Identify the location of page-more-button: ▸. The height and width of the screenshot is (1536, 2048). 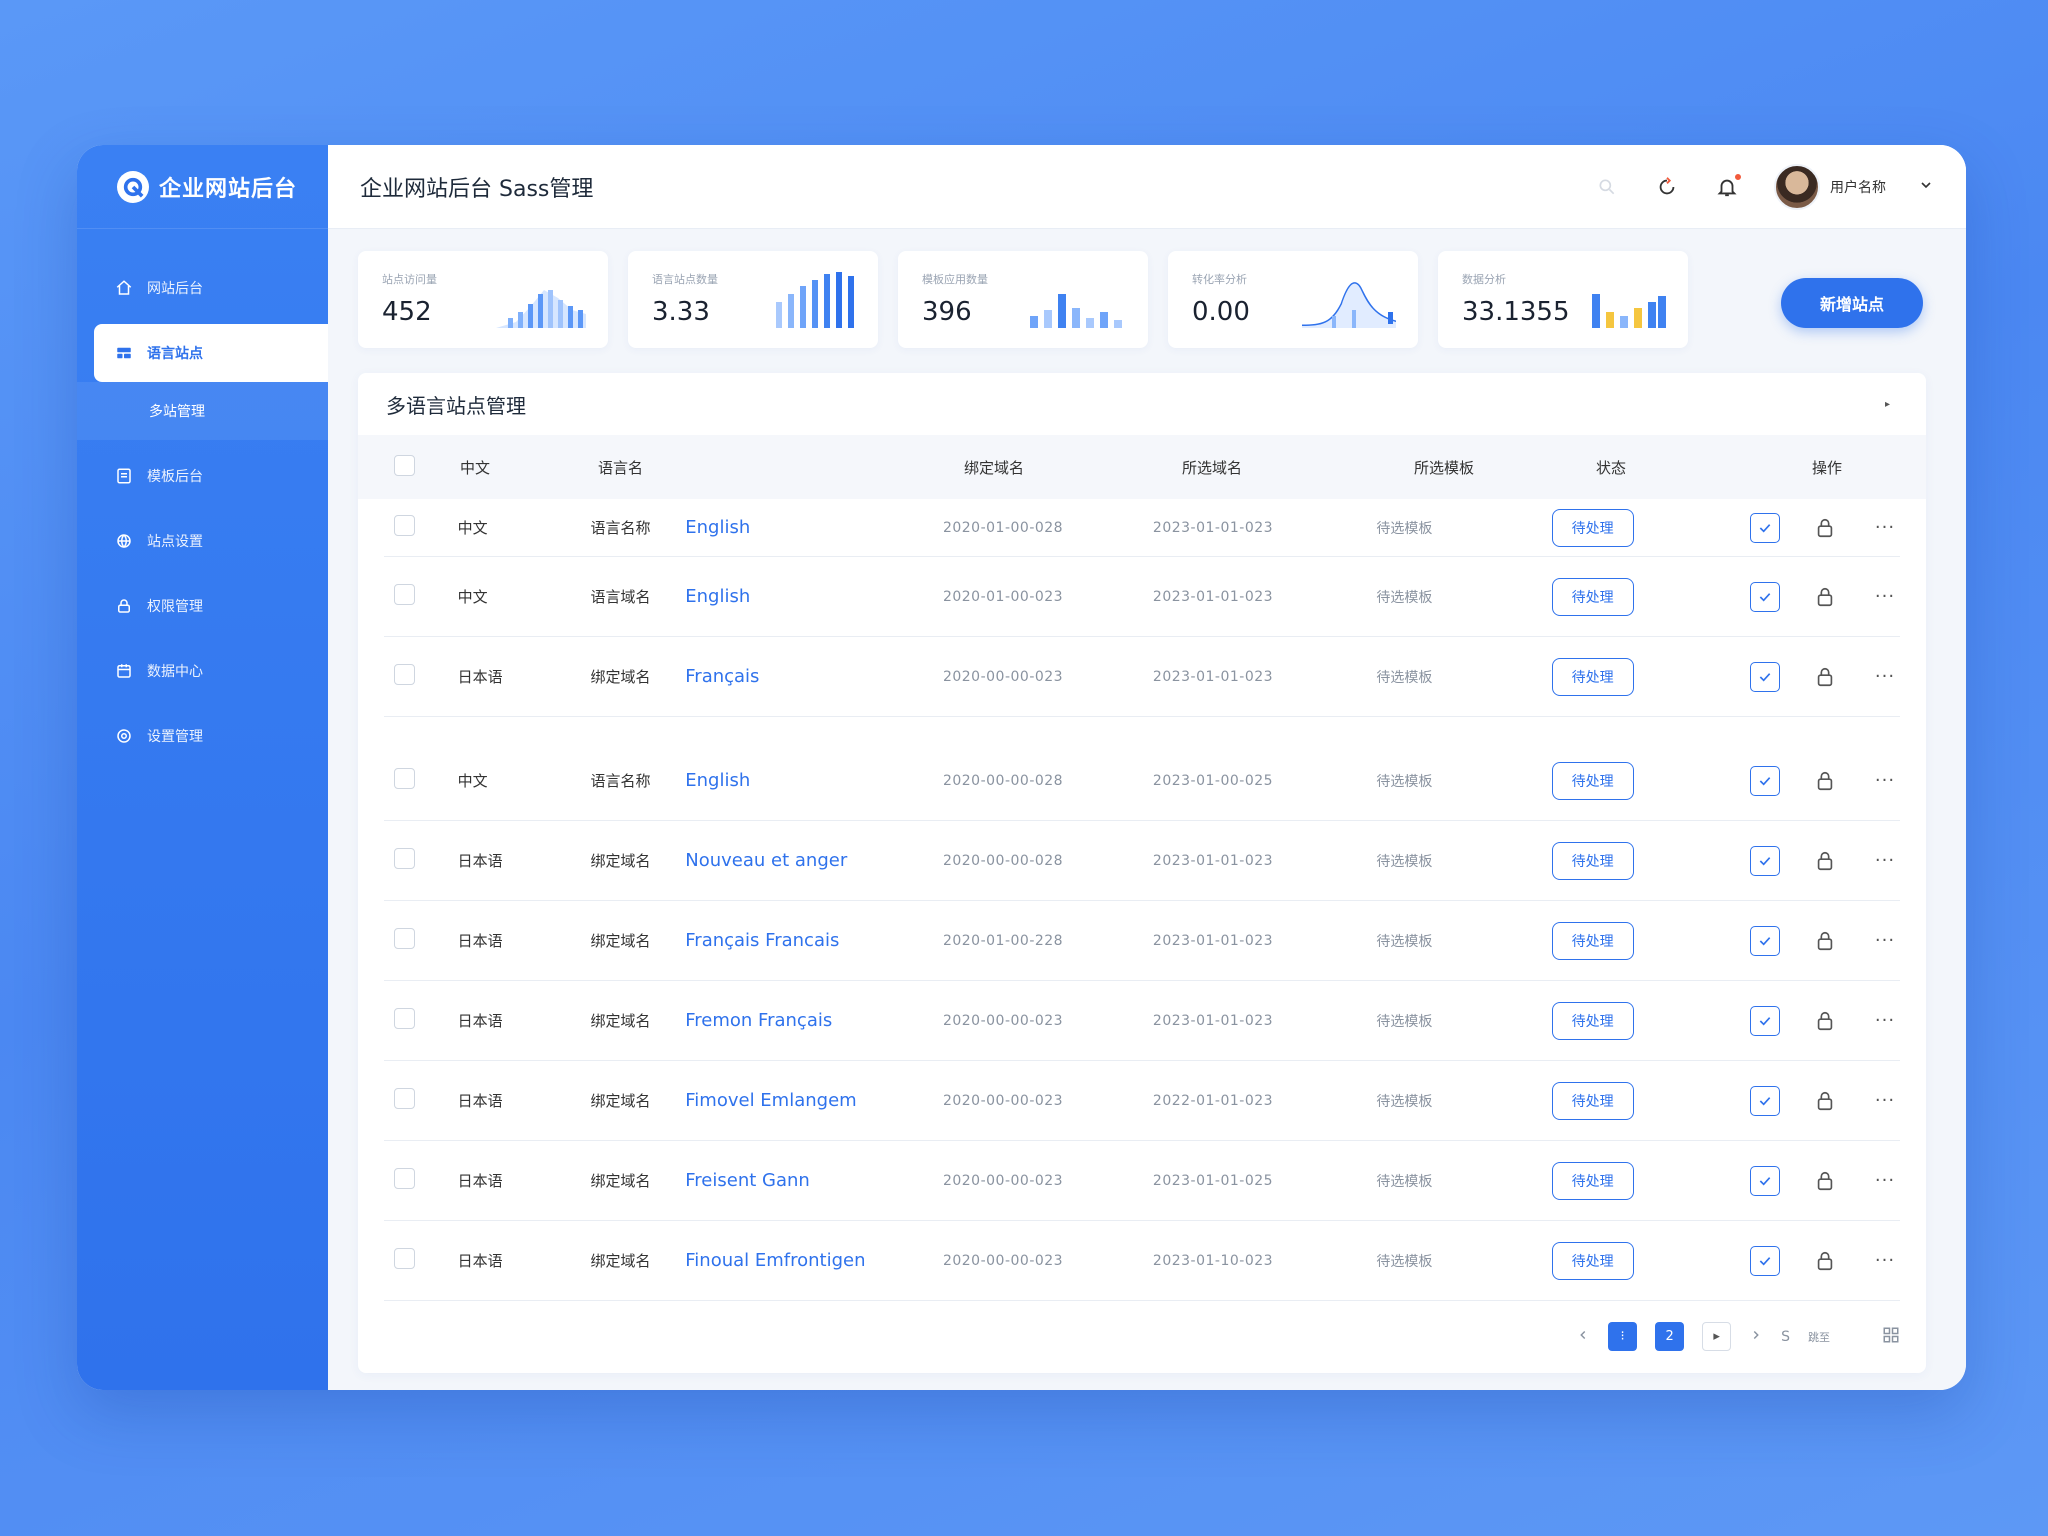
(1717, 1336).